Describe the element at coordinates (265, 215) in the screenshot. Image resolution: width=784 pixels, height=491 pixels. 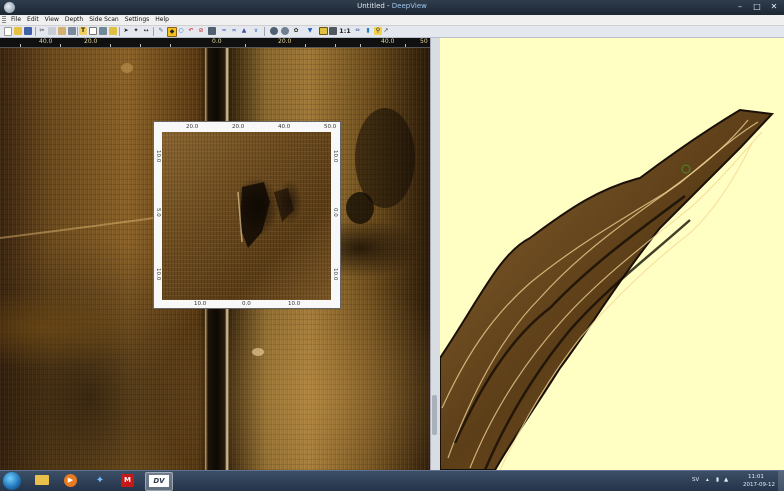
I see `wreck-target` at that location.